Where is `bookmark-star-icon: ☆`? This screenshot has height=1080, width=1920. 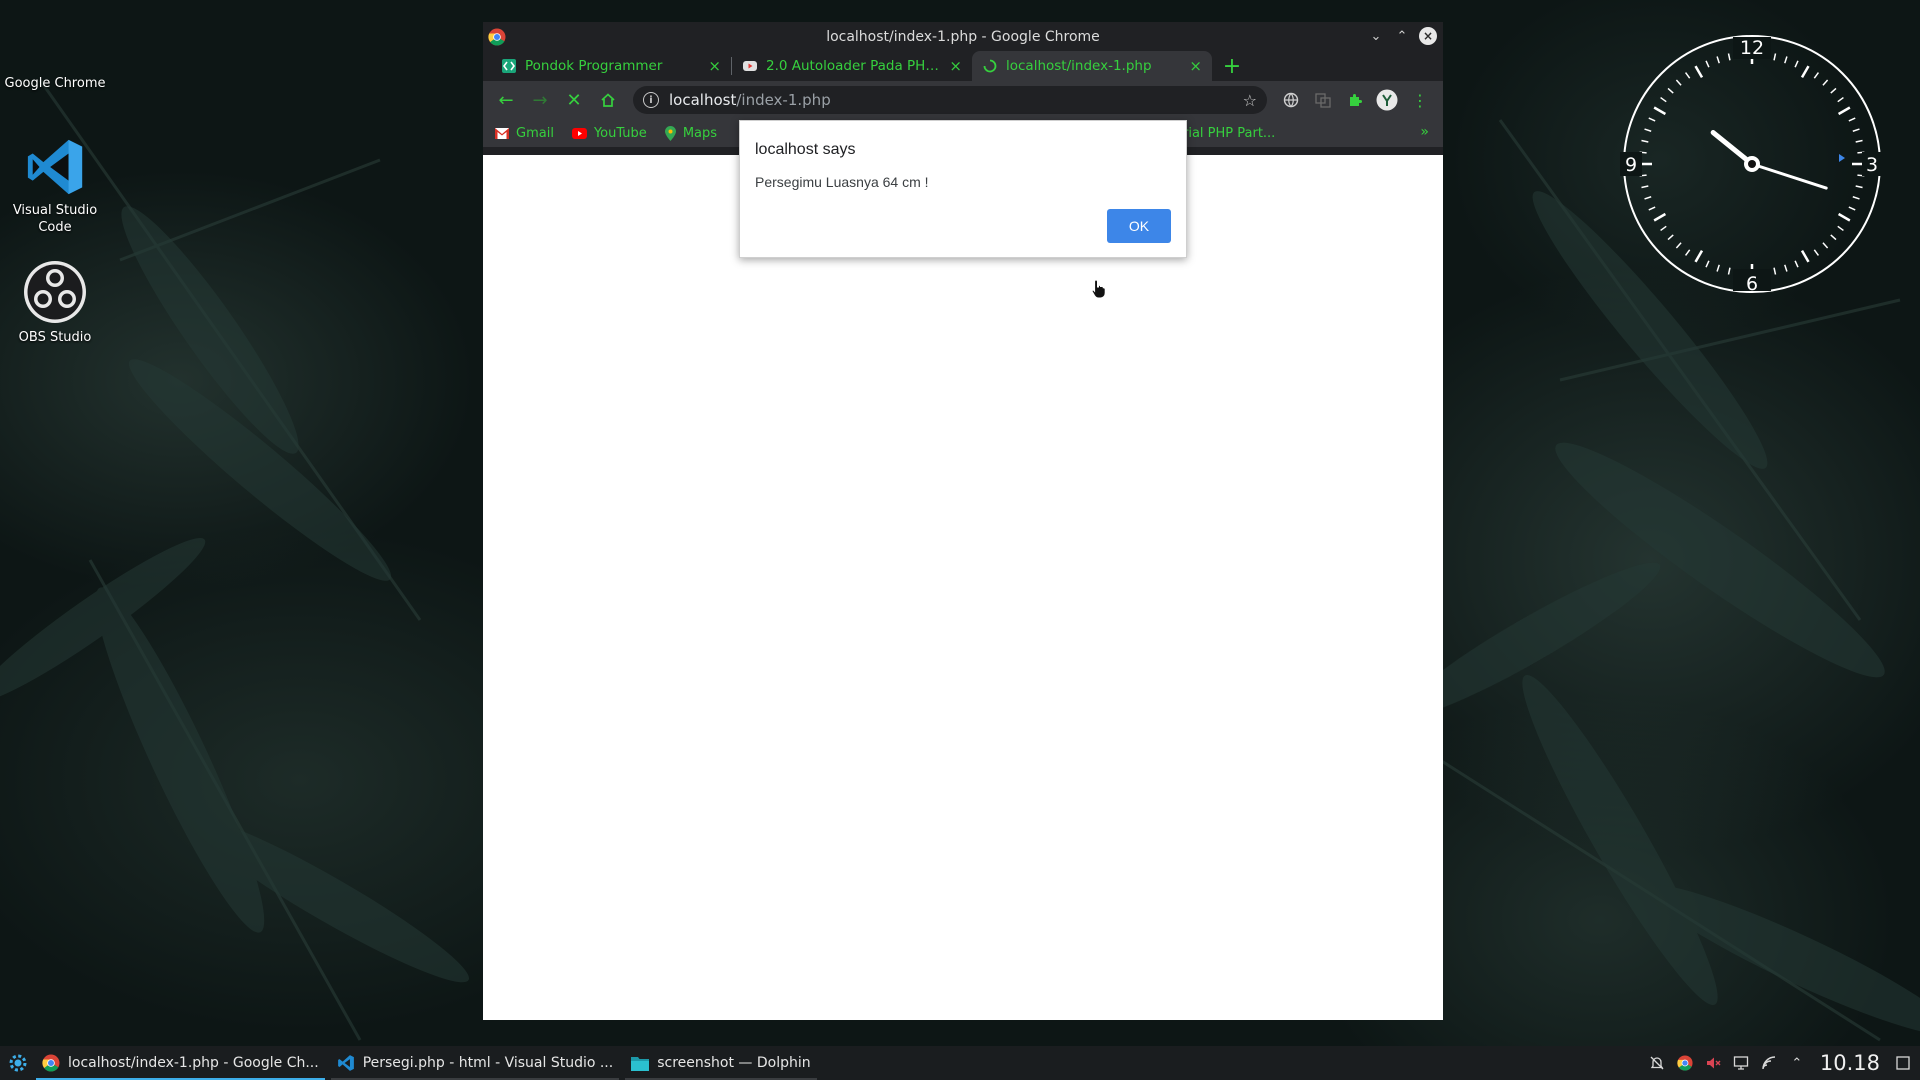 bookmark-star-icon: ☆ is located at coordinates (1250, 100).